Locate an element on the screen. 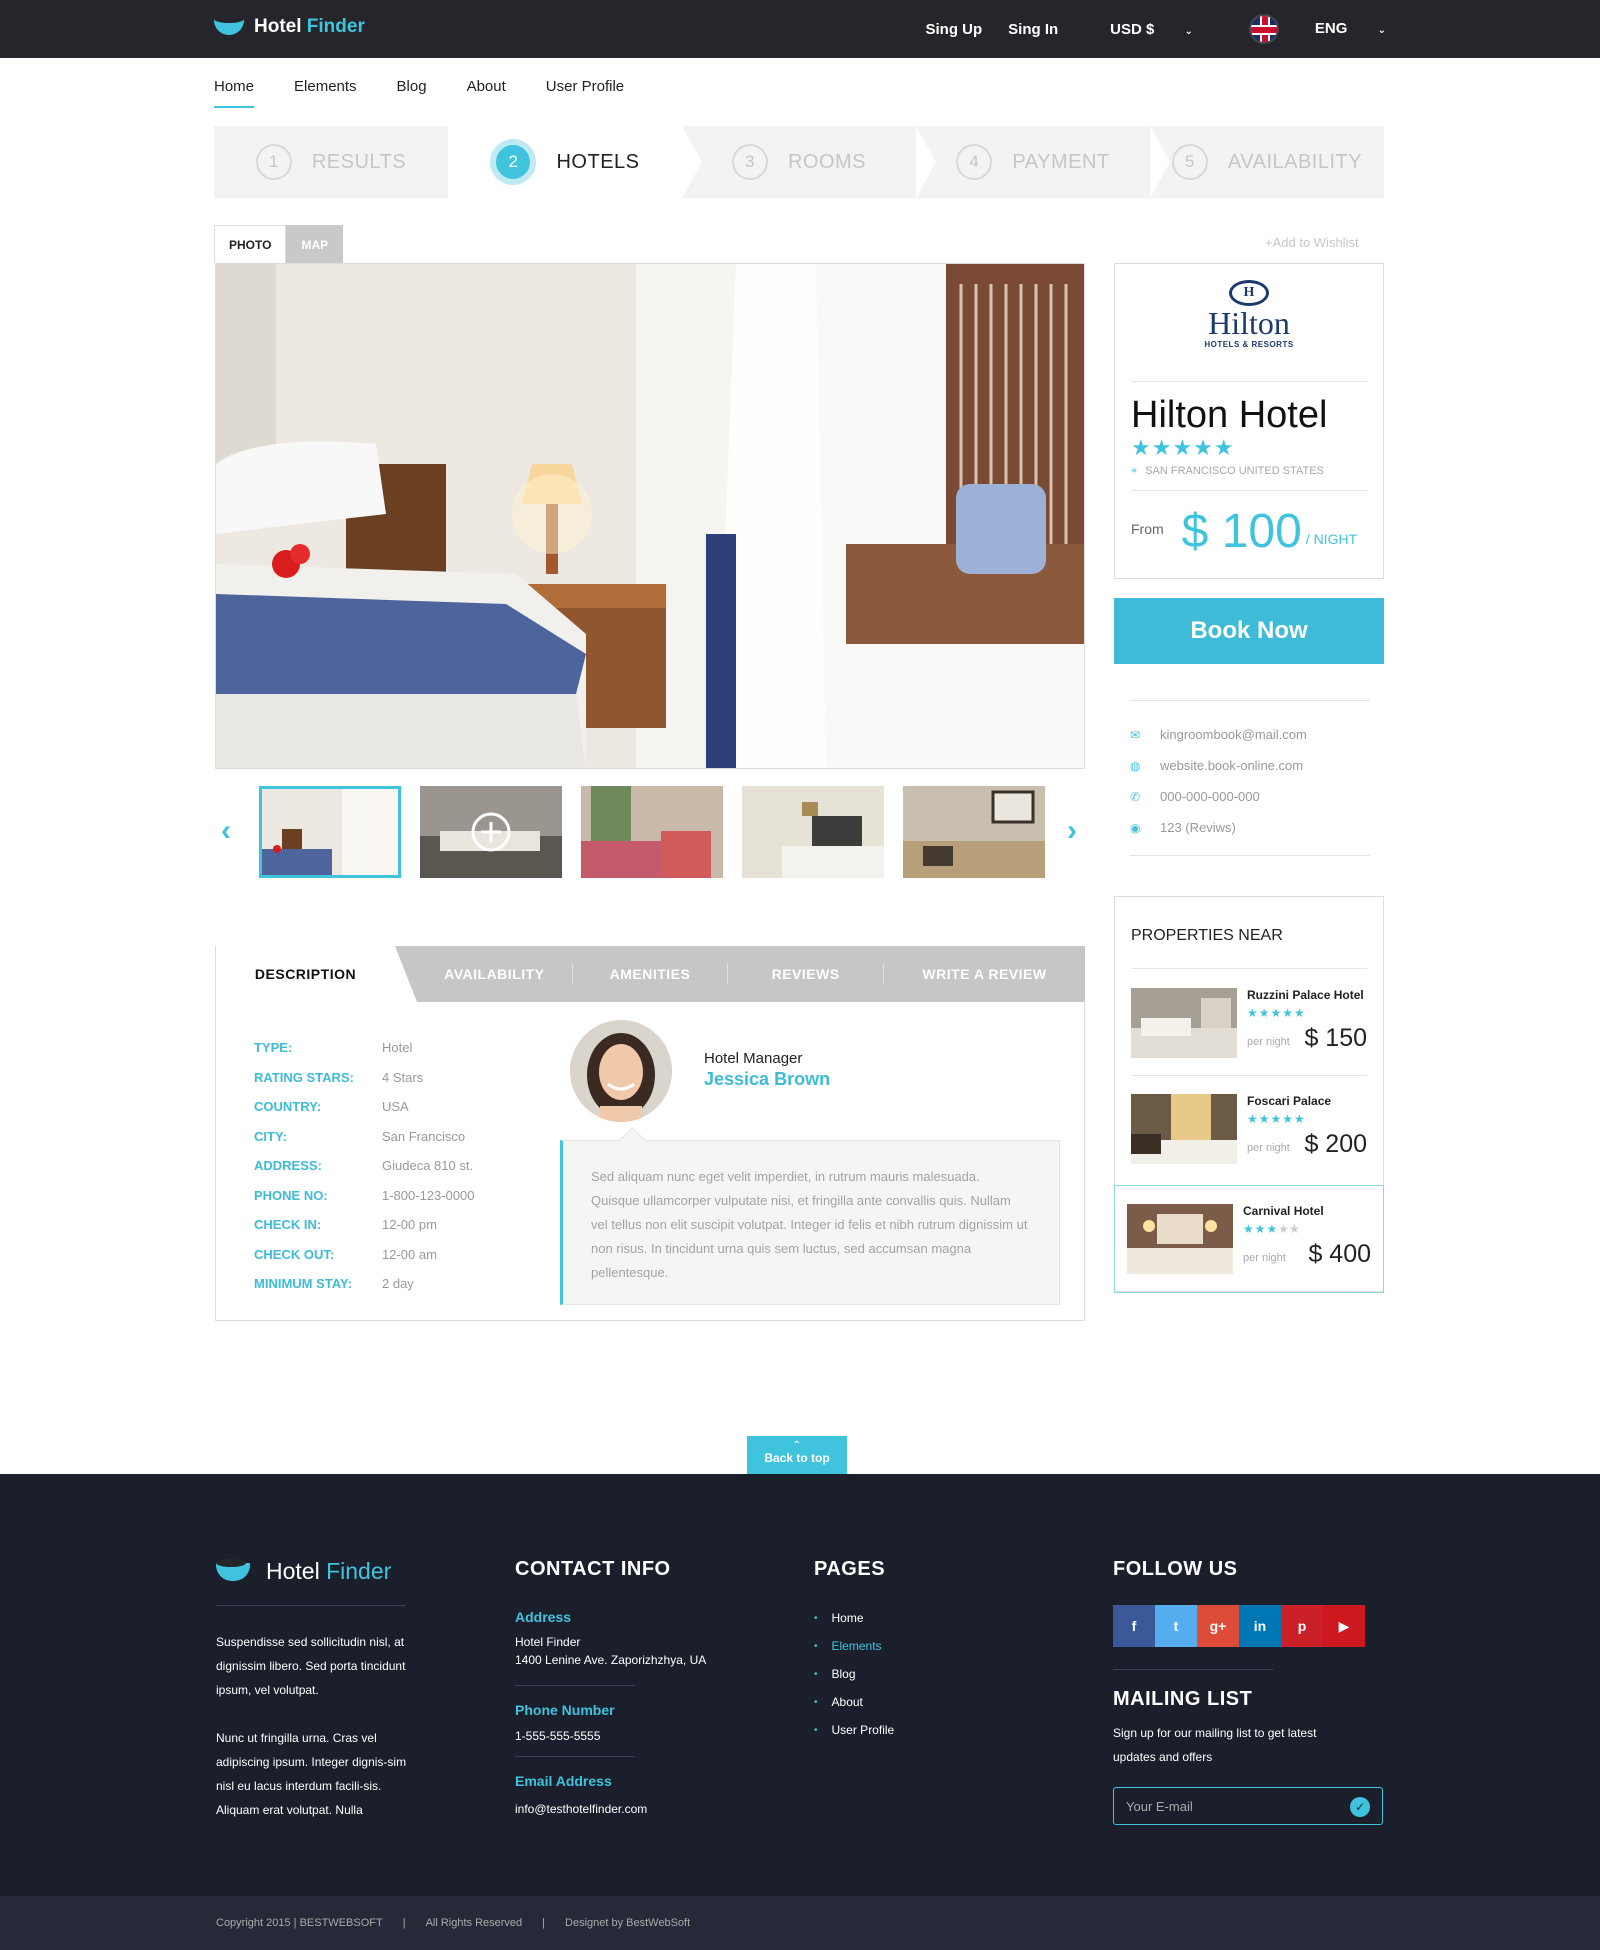 This screenshot has width=1600, height=1950. globe-icon: ◍ is located at coordinates (1135, 765).